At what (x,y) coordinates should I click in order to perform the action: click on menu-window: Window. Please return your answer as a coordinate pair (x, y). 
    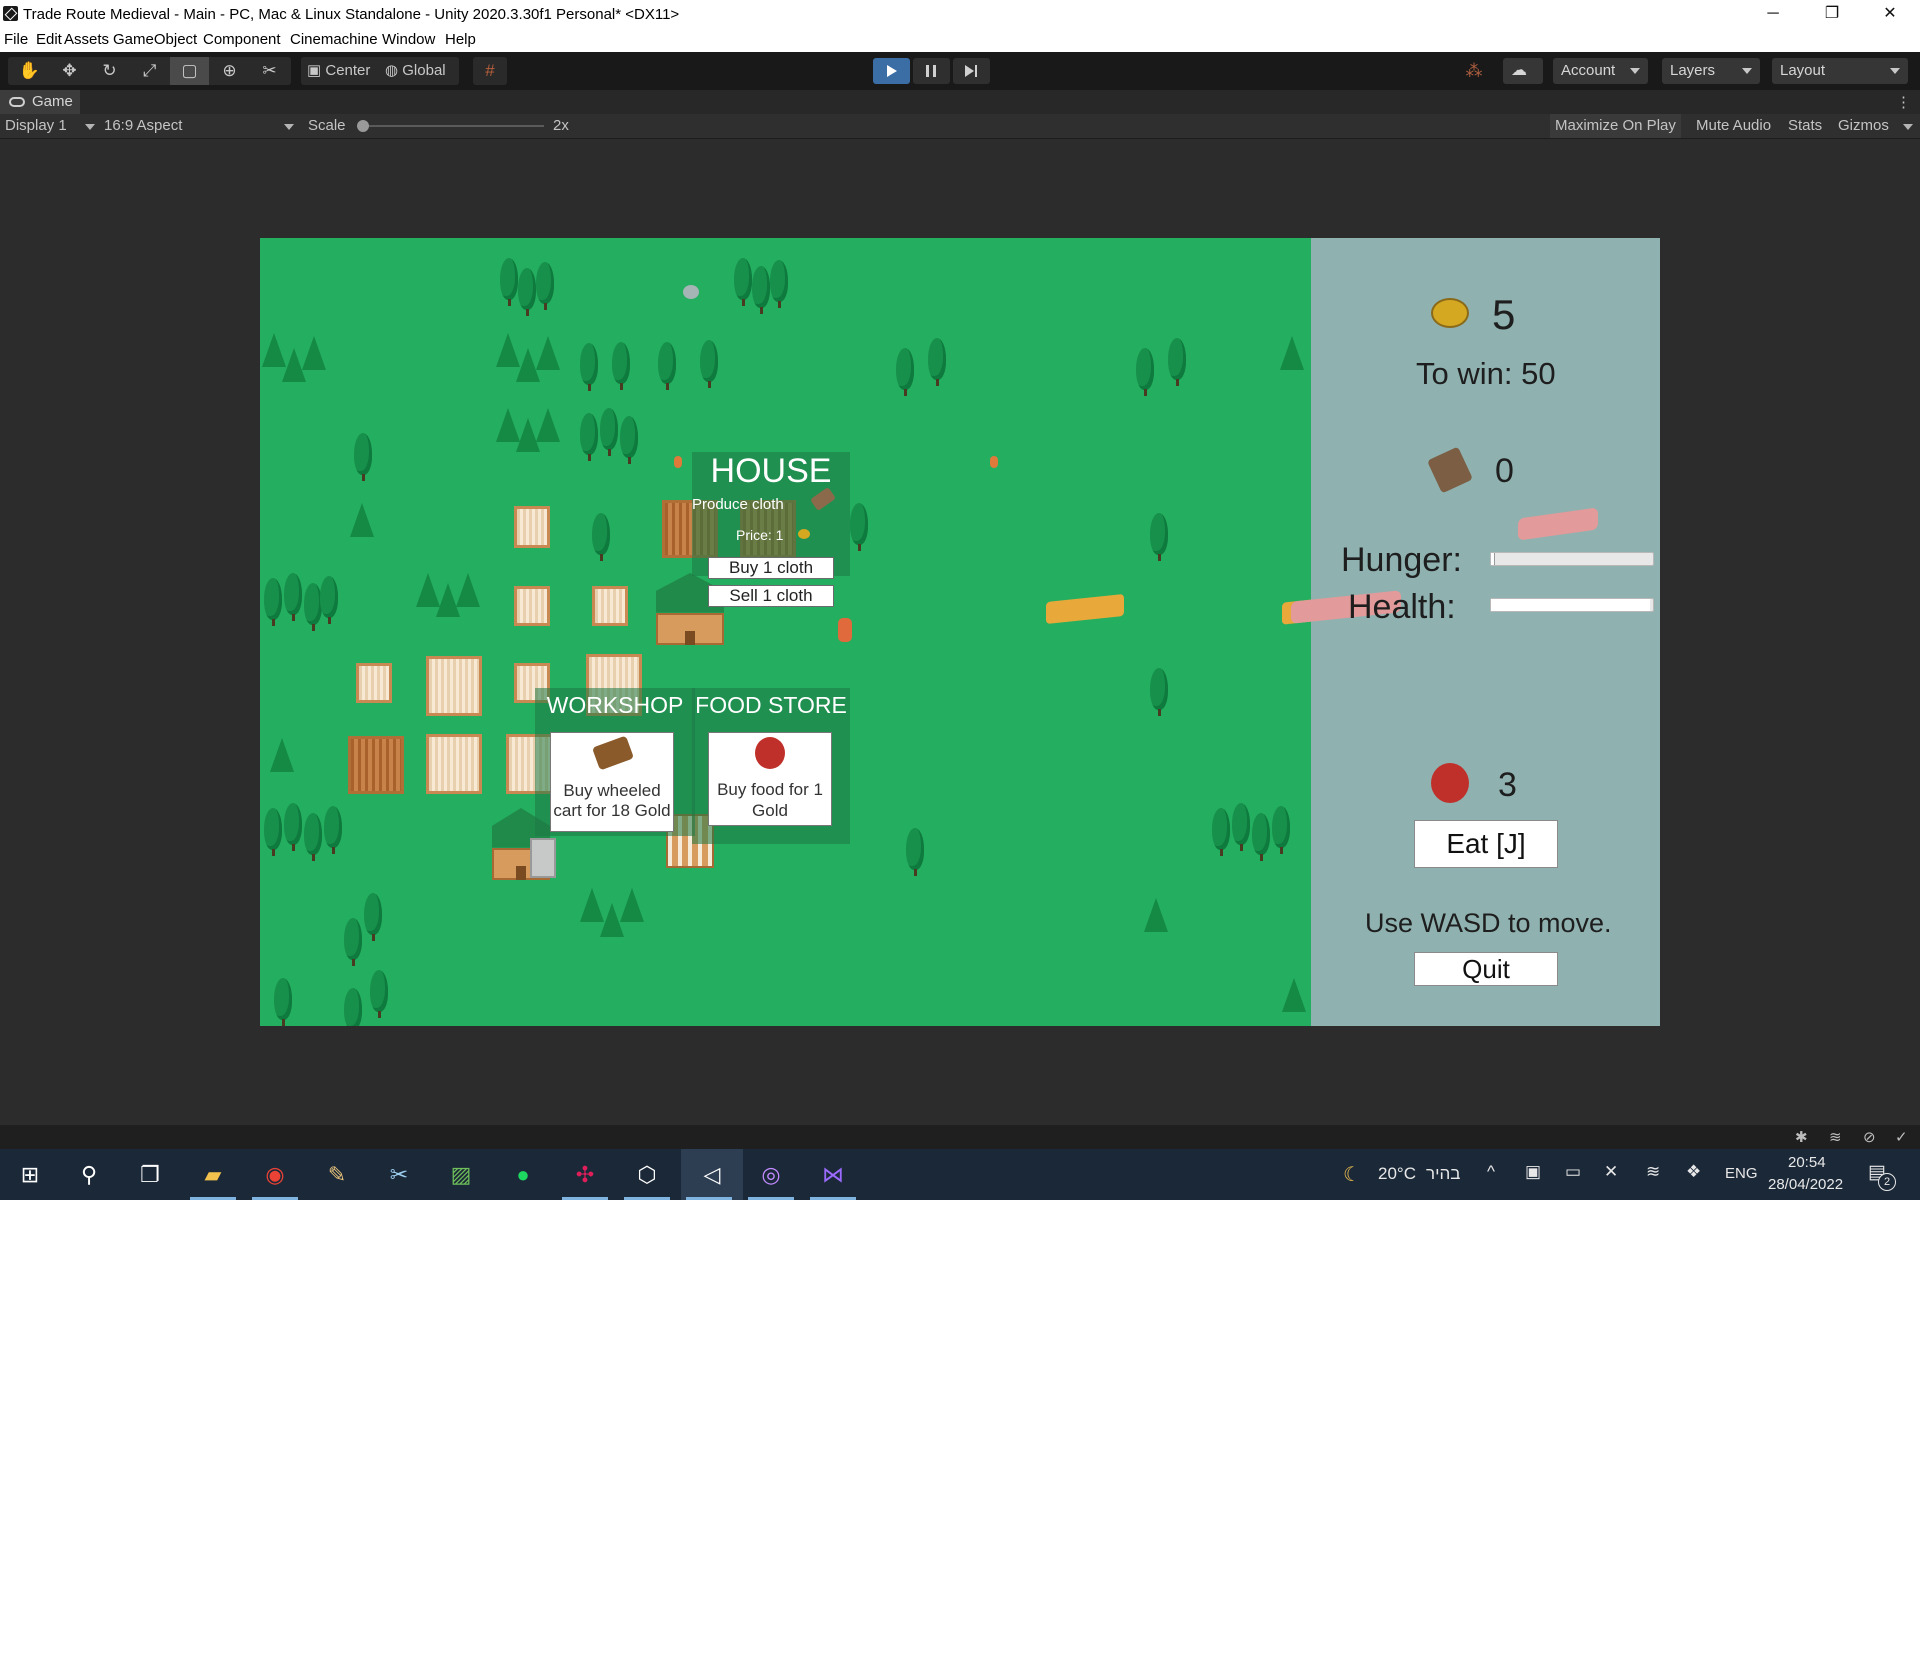
    Looking at the image, I should click on (408, 39).